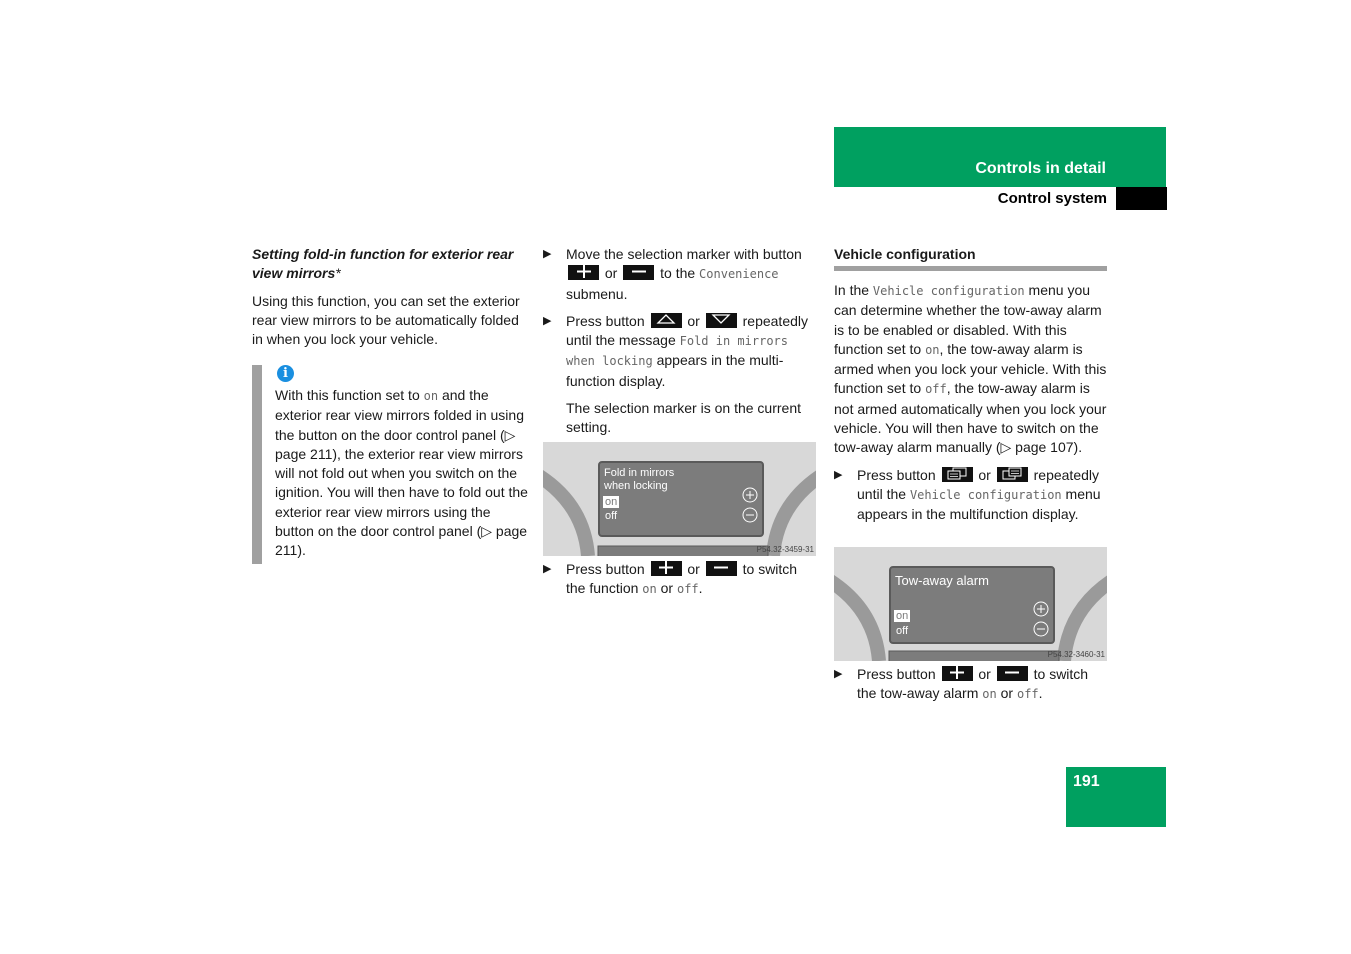 The height and width of the screenshot is (954, 1351). I want to click on note-bar, so click(257, 464).